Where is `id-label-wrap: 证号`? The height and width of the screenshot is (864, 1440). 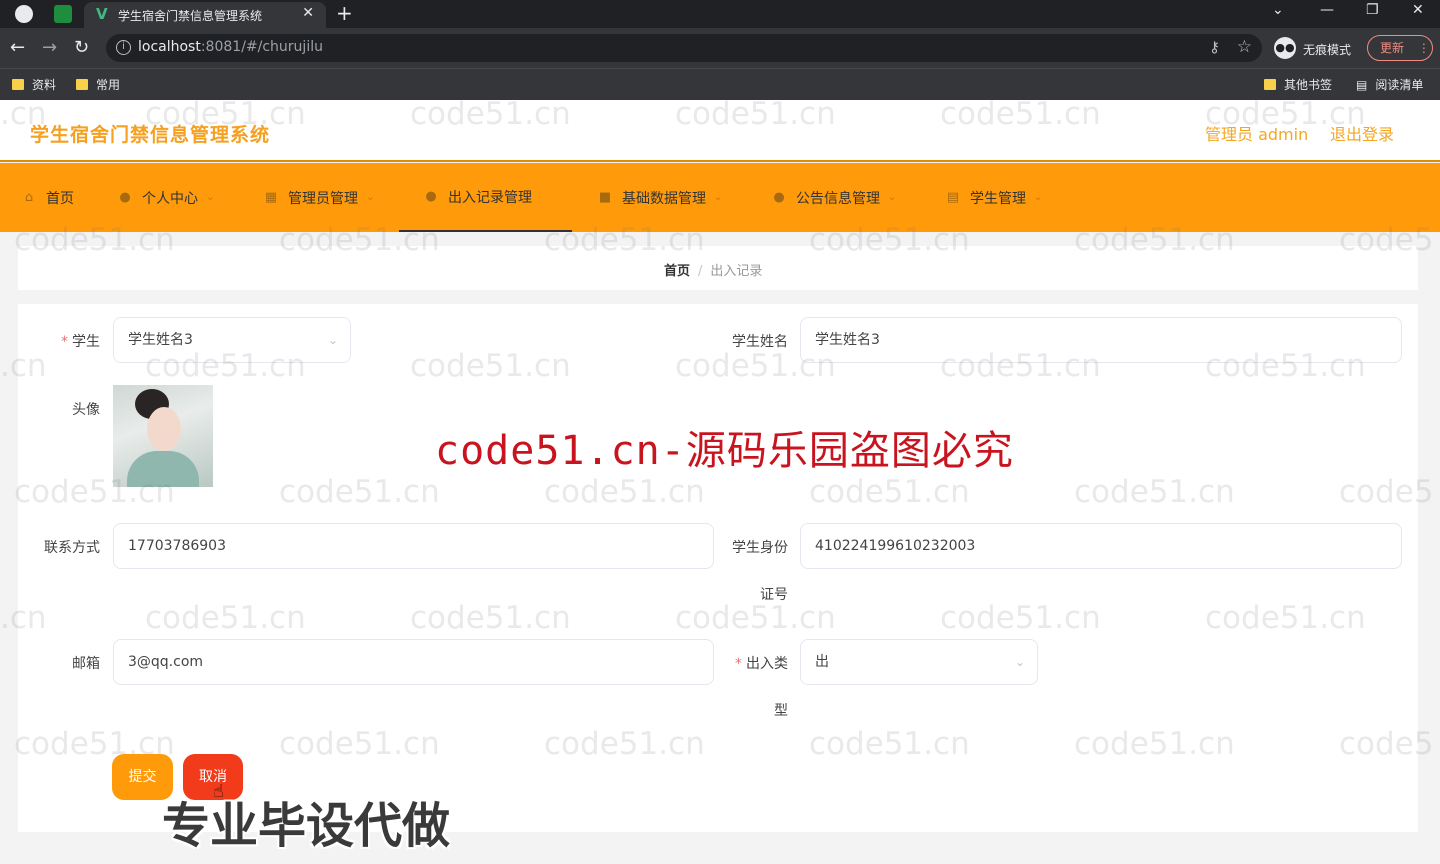
id-label-wrap: 证号 is located at coordinates (774, 595).